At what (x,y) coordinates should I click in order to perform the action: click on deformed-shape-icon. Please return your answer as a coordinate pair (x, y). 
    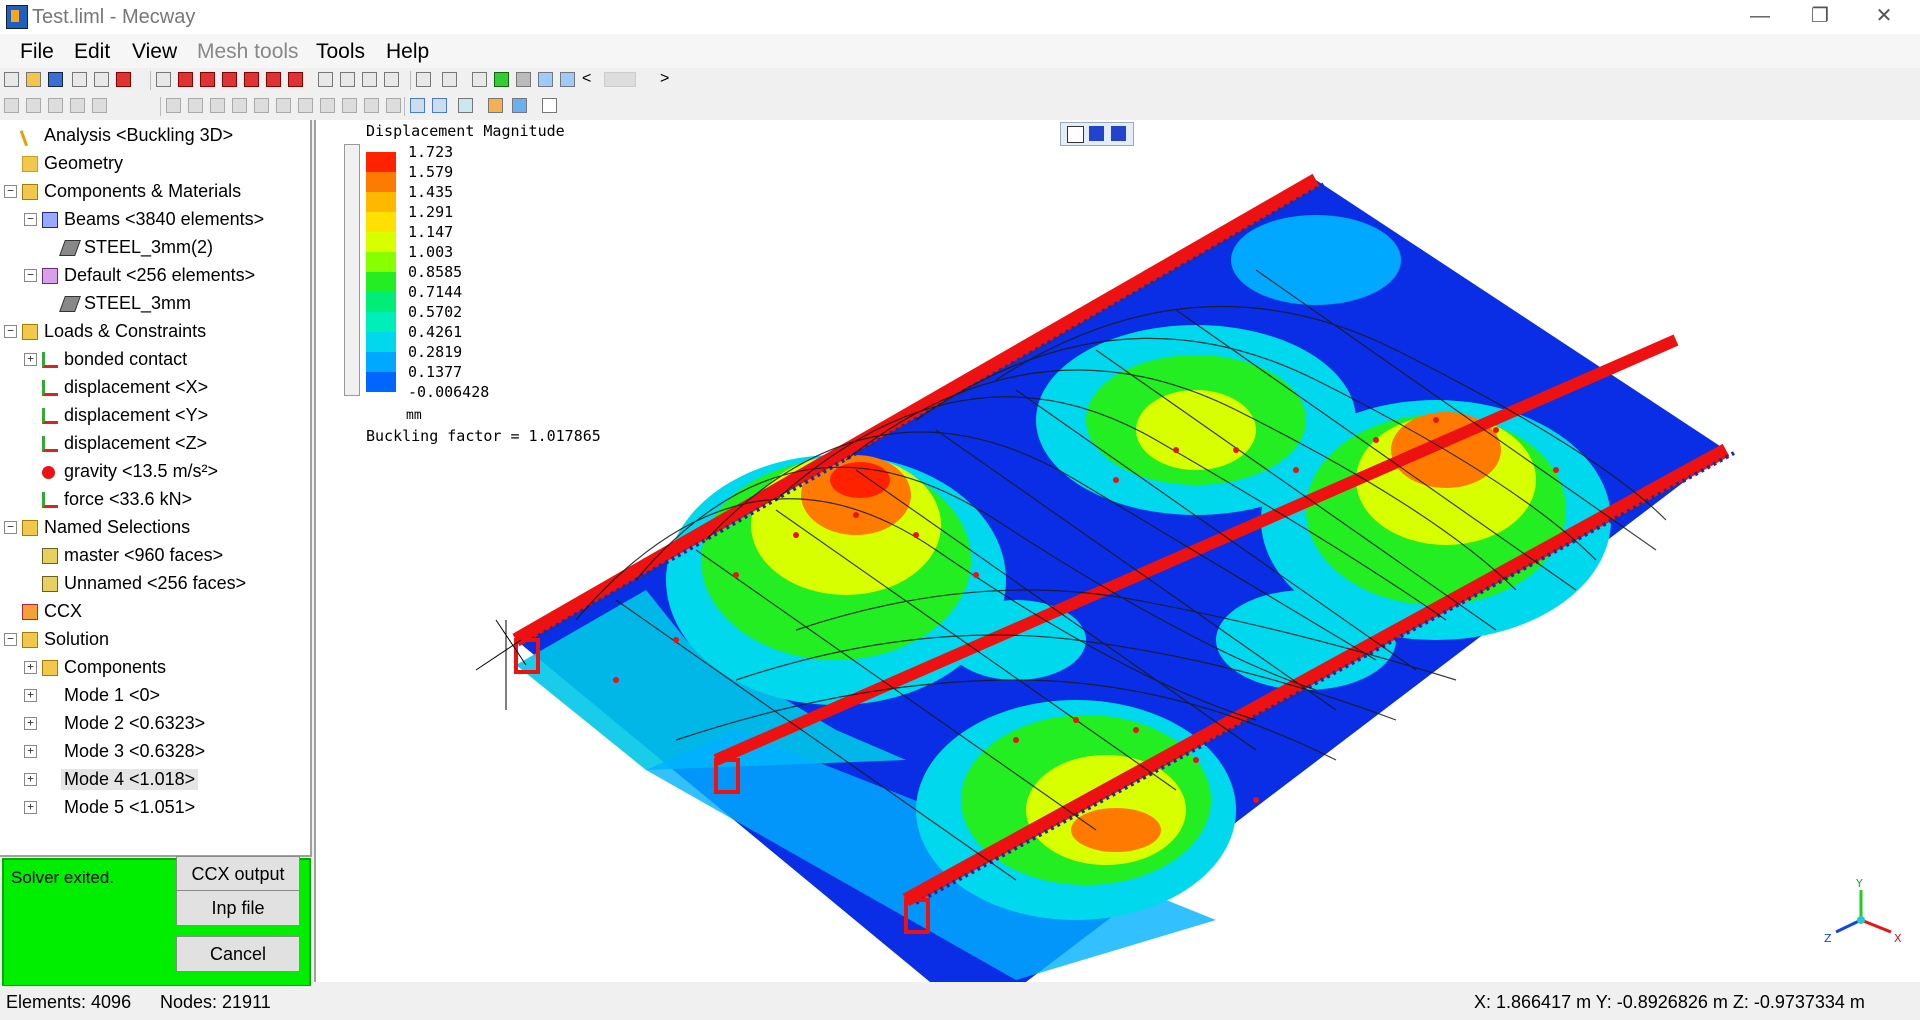
    Looking at the image, I should click on (439, 105).